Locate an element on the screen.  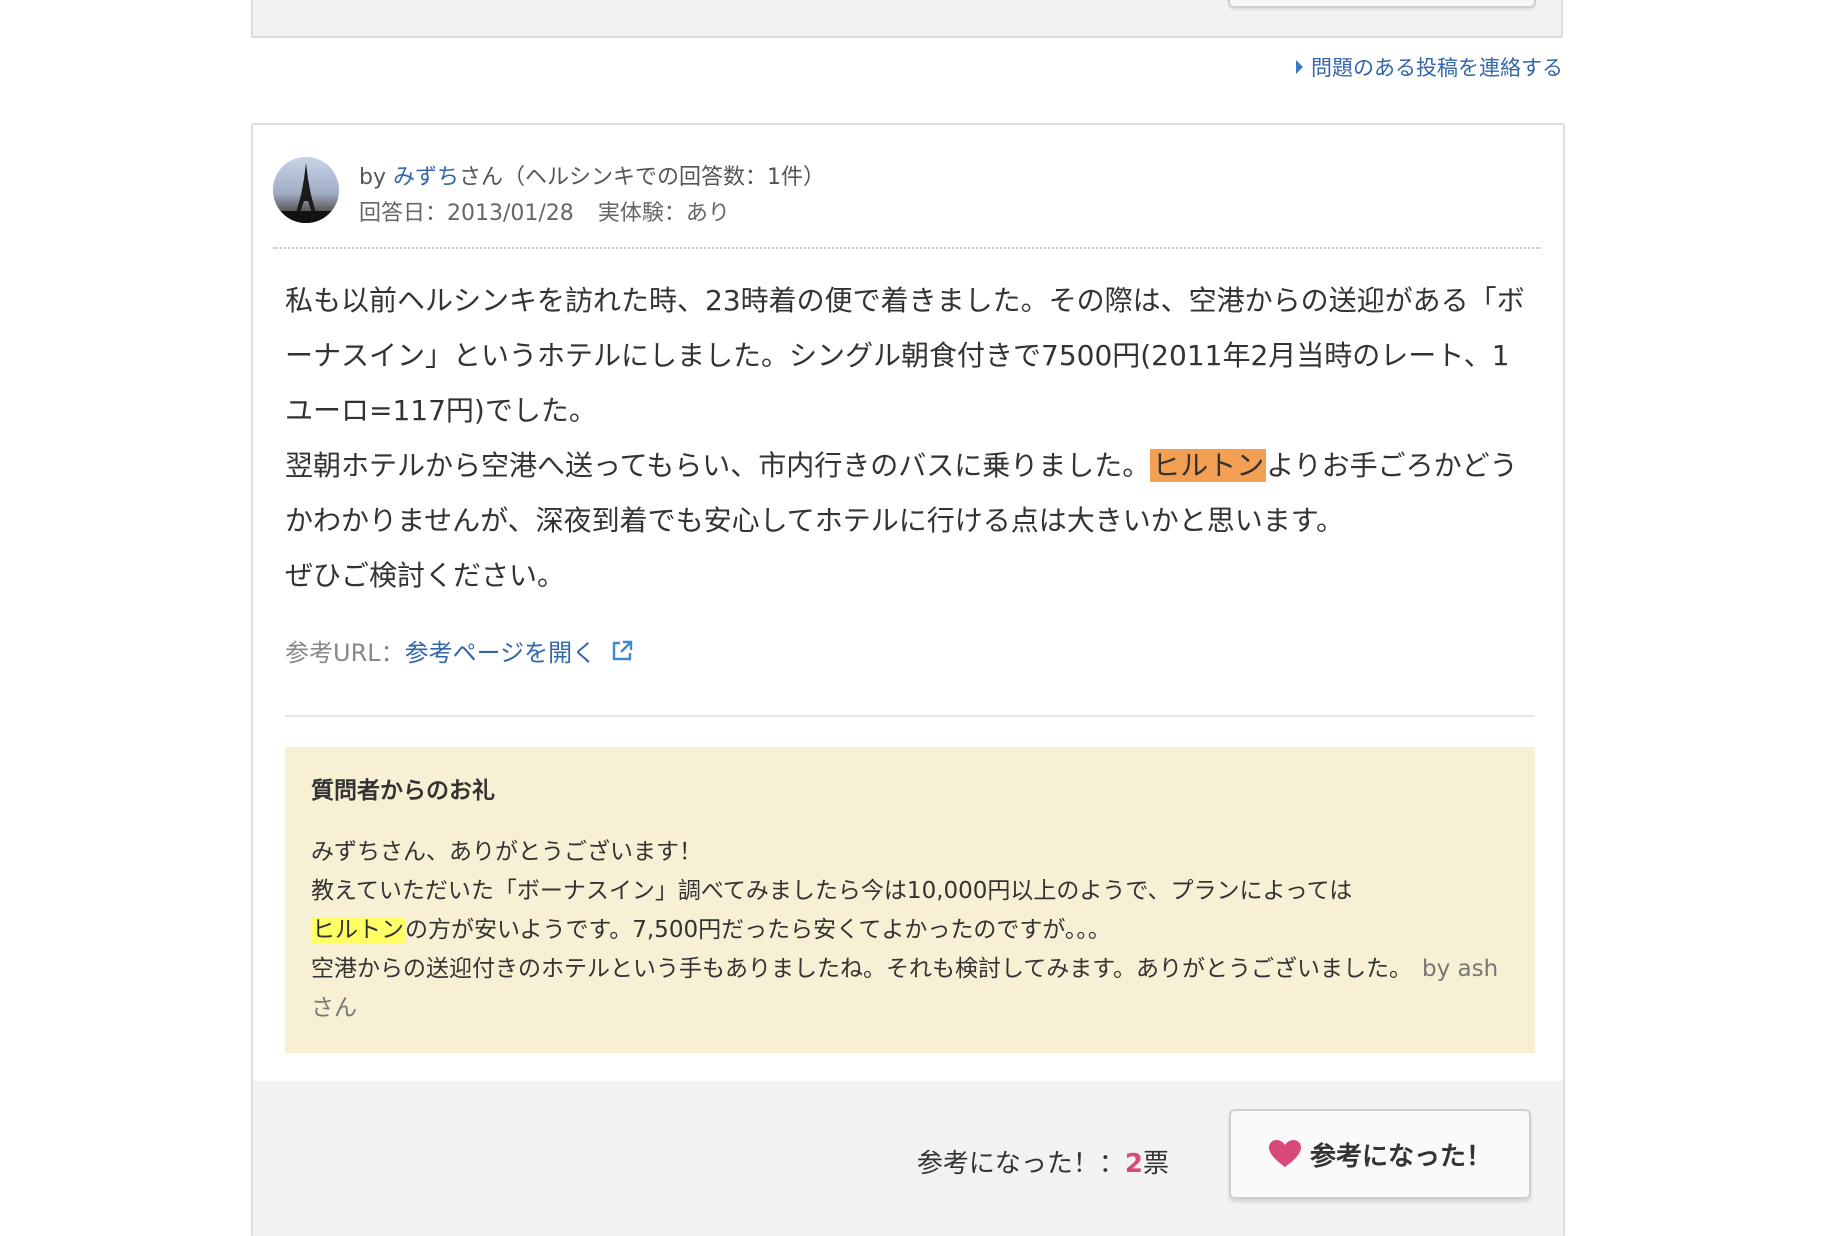
eiffel-tower-icon is located at coordinates (306, 190).